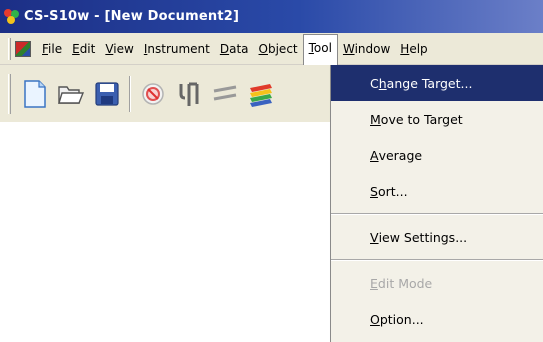 The image size is (543, 342). What do you see at coordinates (437, 119) in the screenshot?
I see `menu-item-move-to-target: Move to Target` at bounding box center [437, 119].